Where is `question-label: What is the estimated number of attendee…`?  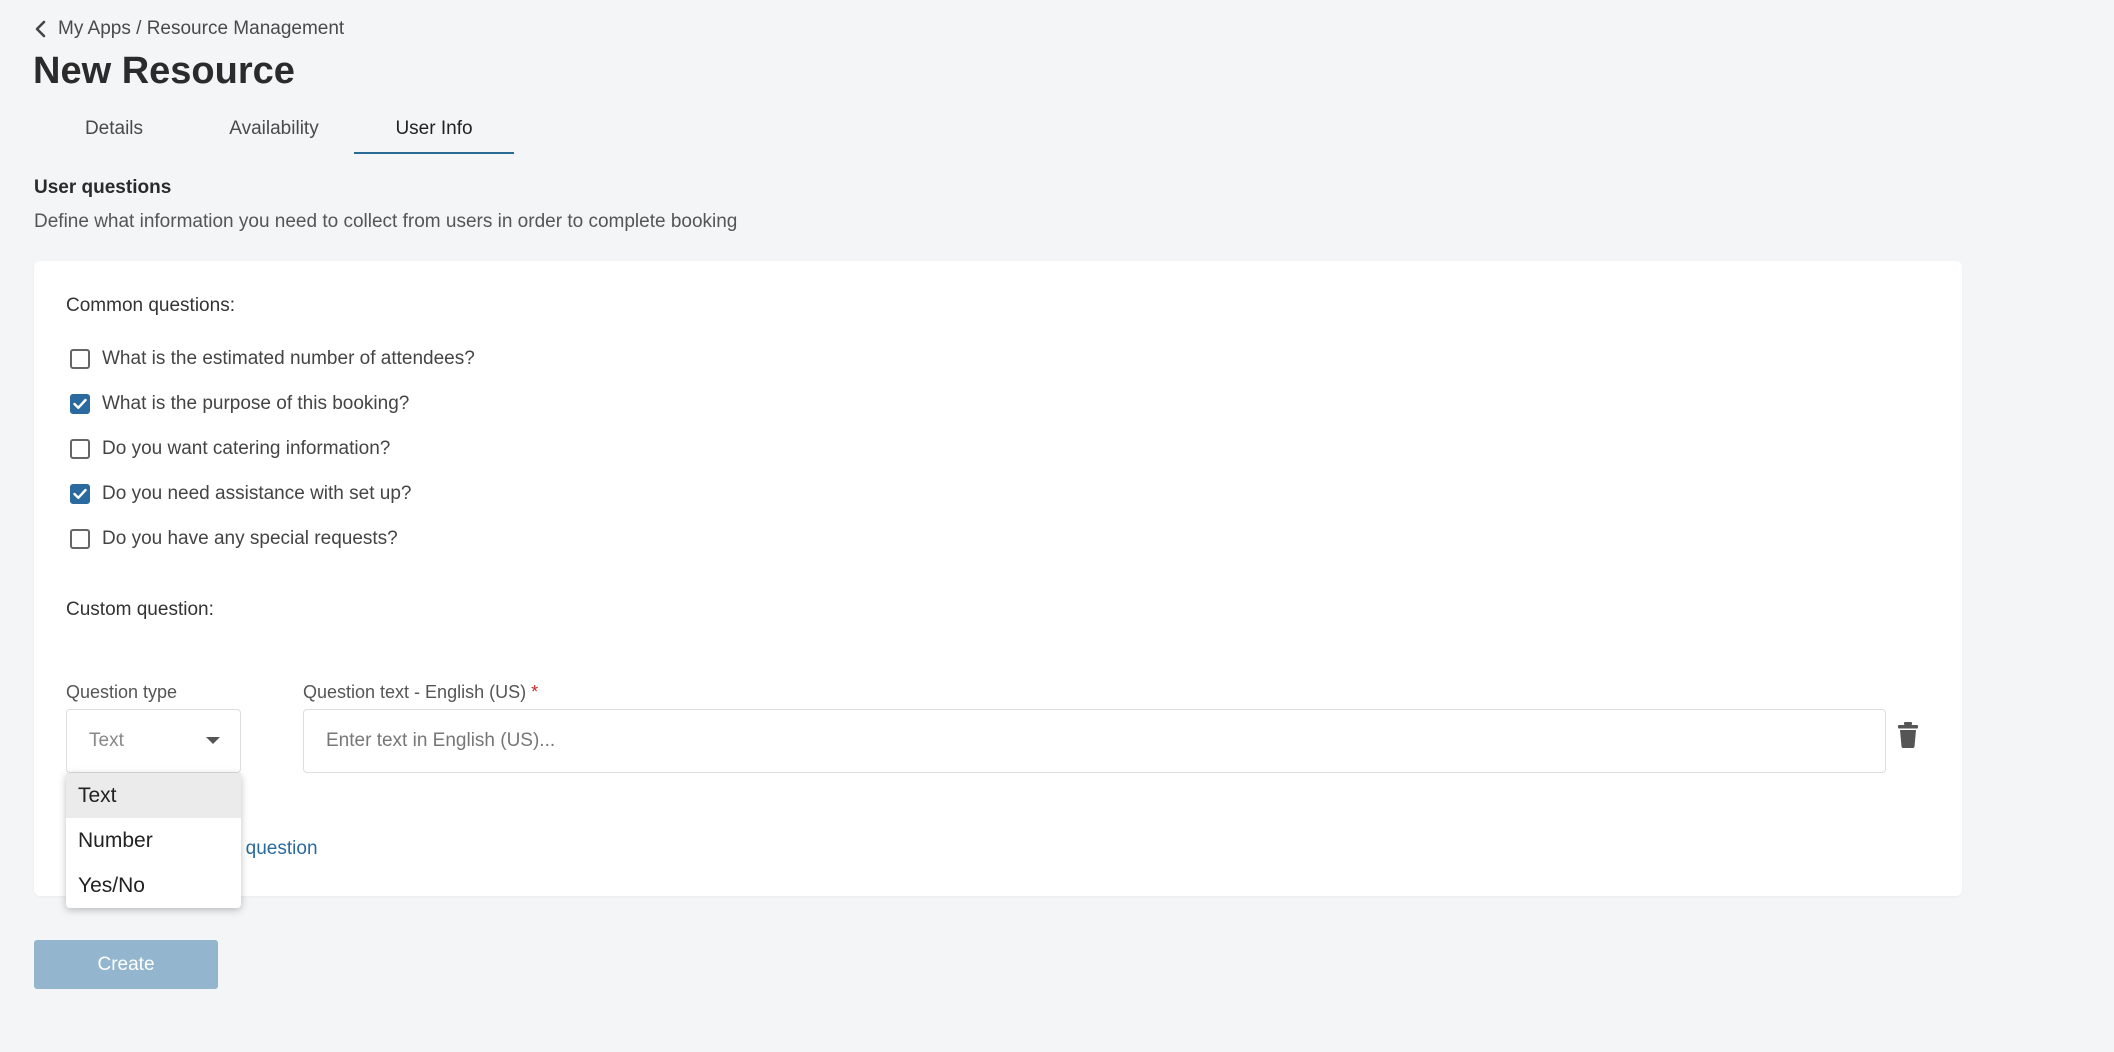
question-label: What is the estimated number of attendee… is located at coordinates (288, 358).